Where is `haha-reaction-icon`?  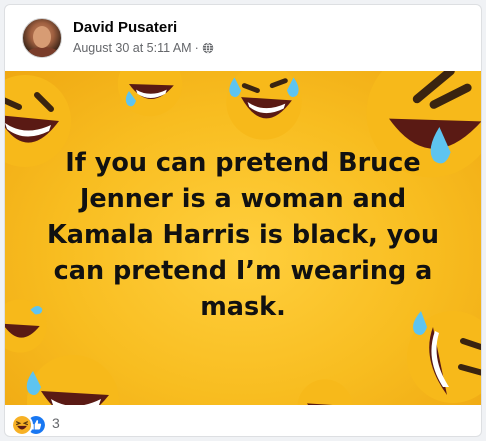
haha-reaction-icon is located at coordinates (22, 425).